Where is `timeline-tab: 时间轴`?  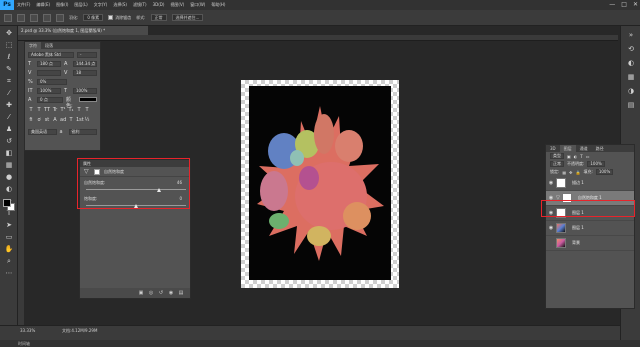
timeline-tab: 时间轴 is located at coordinates (24, 343).